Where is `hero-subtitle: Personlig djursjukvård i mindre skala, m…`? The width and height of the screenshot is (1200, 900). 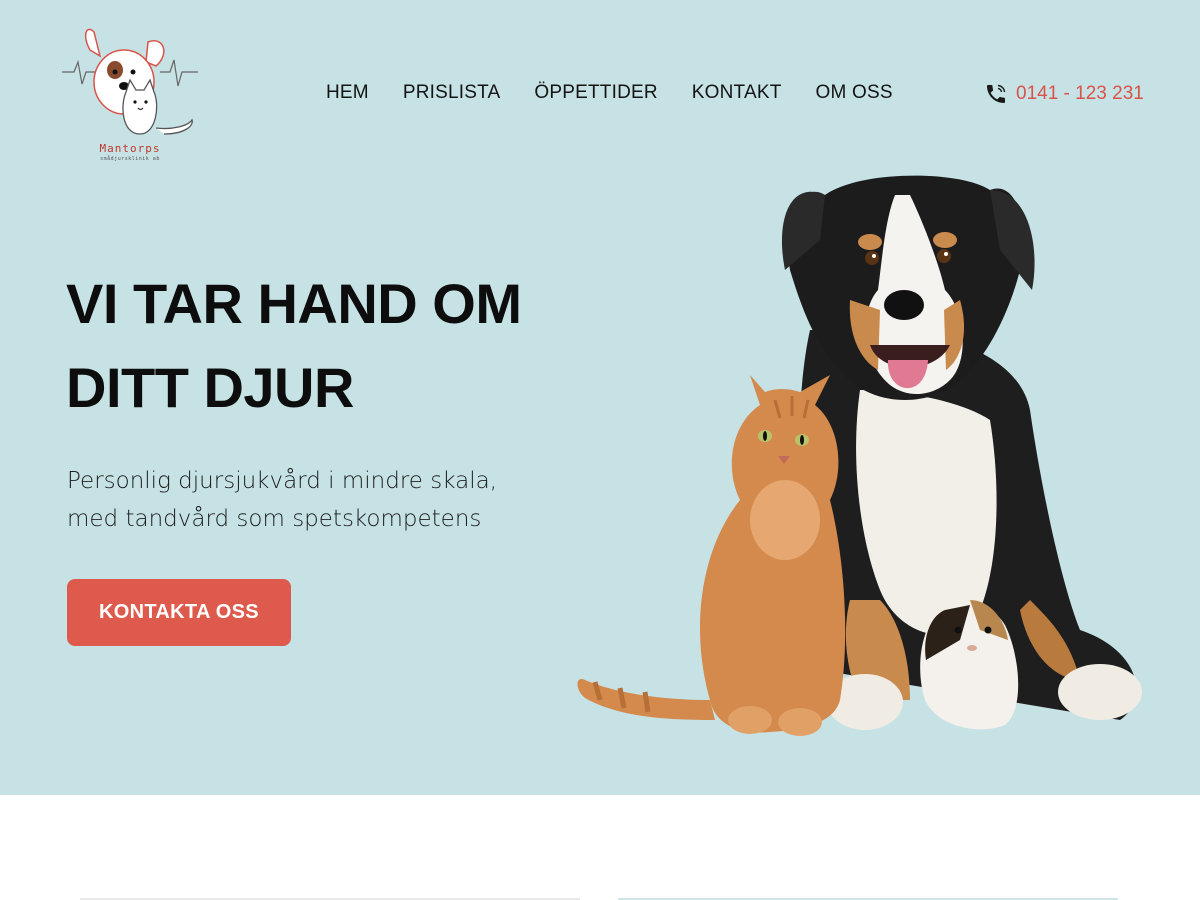
hero-subtitle: Personlig djursjukvård i mindre skala, m… is located at coordinates (287, 500).